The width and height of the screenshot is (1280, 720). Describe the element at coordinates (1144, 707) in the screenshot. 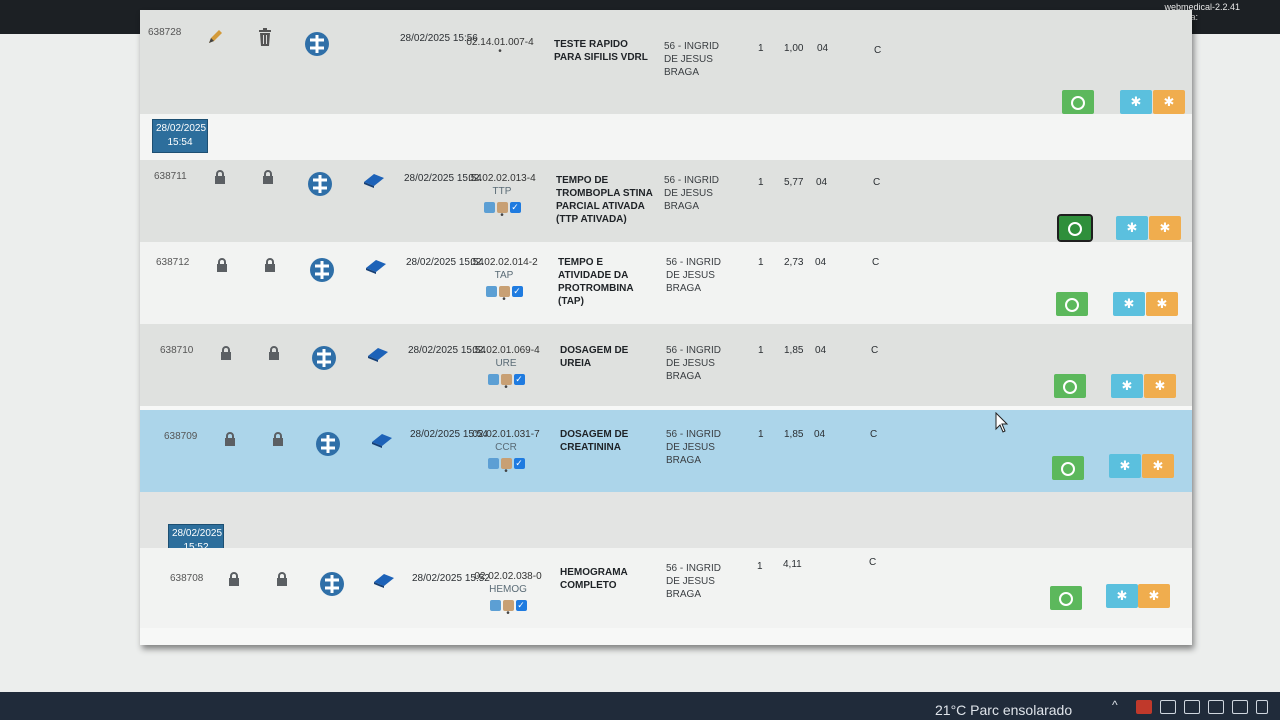

I see `app-tray-icon` at that location.